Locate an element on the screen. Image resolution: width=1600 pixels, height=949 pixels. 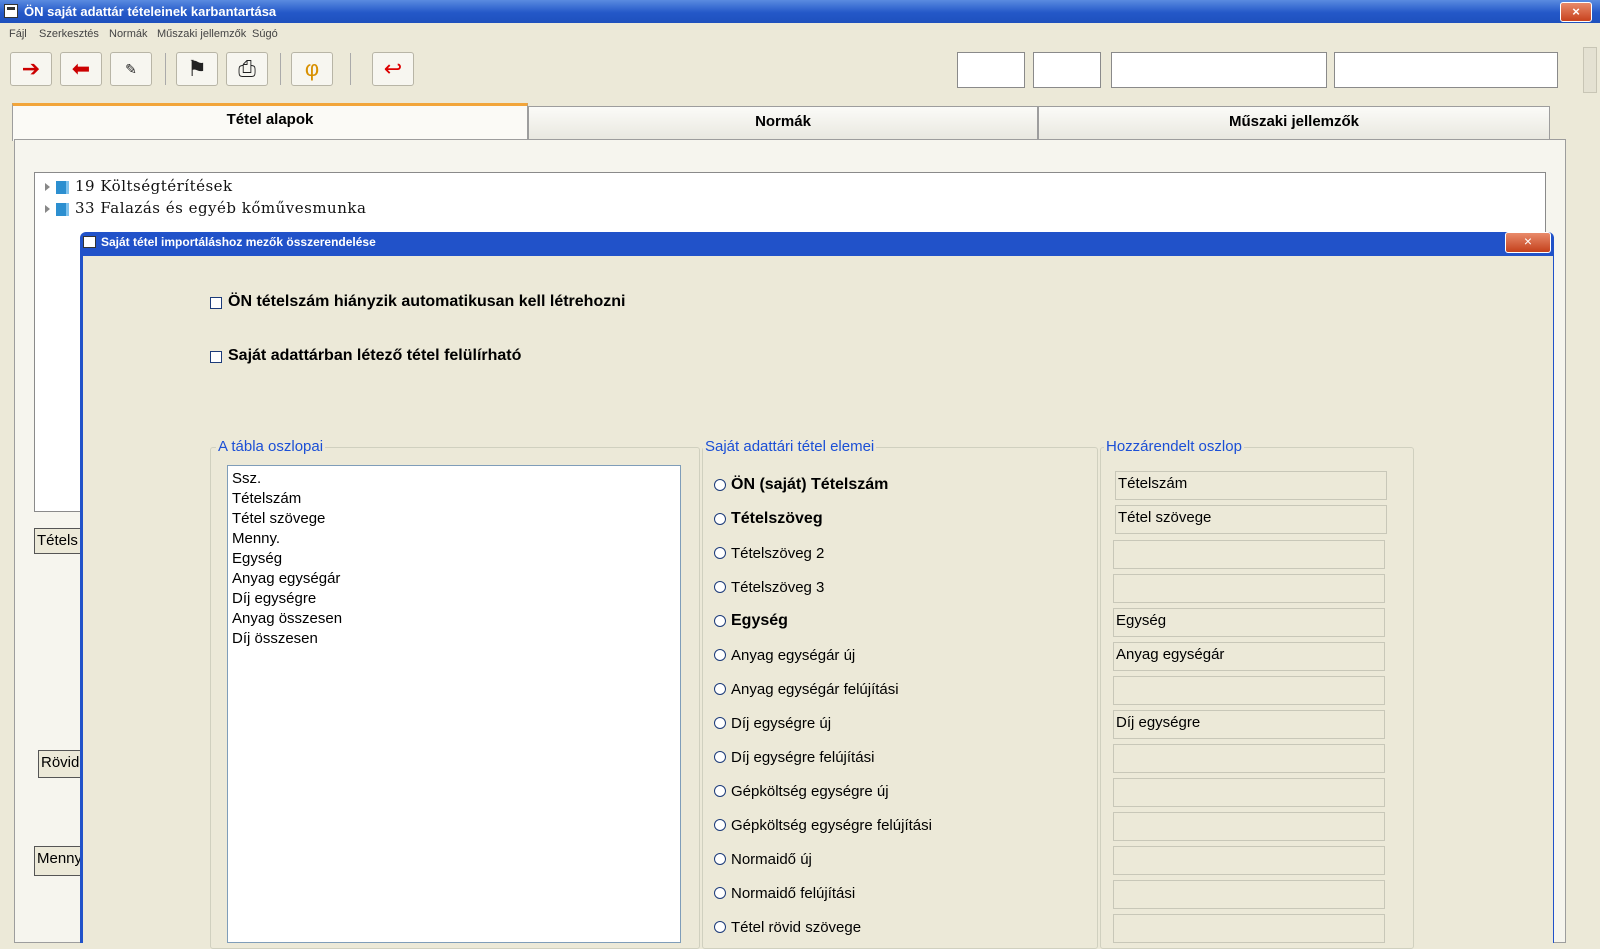
phi-icon: φ is located at coordinates (312, 69).